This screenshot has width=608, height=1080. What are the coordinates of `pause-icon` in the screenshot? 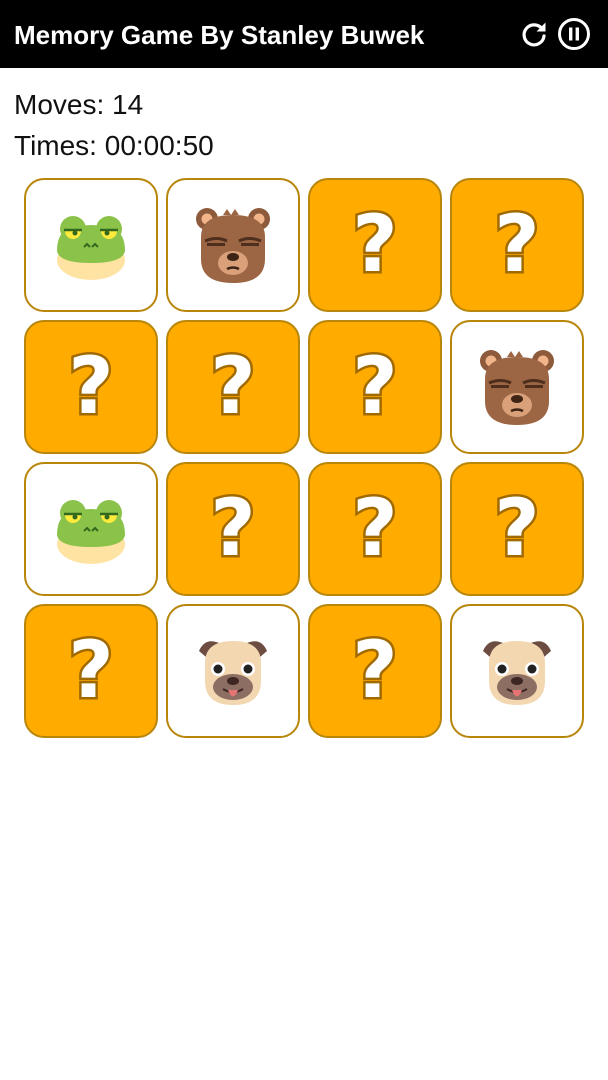 It's located at (574, 34).